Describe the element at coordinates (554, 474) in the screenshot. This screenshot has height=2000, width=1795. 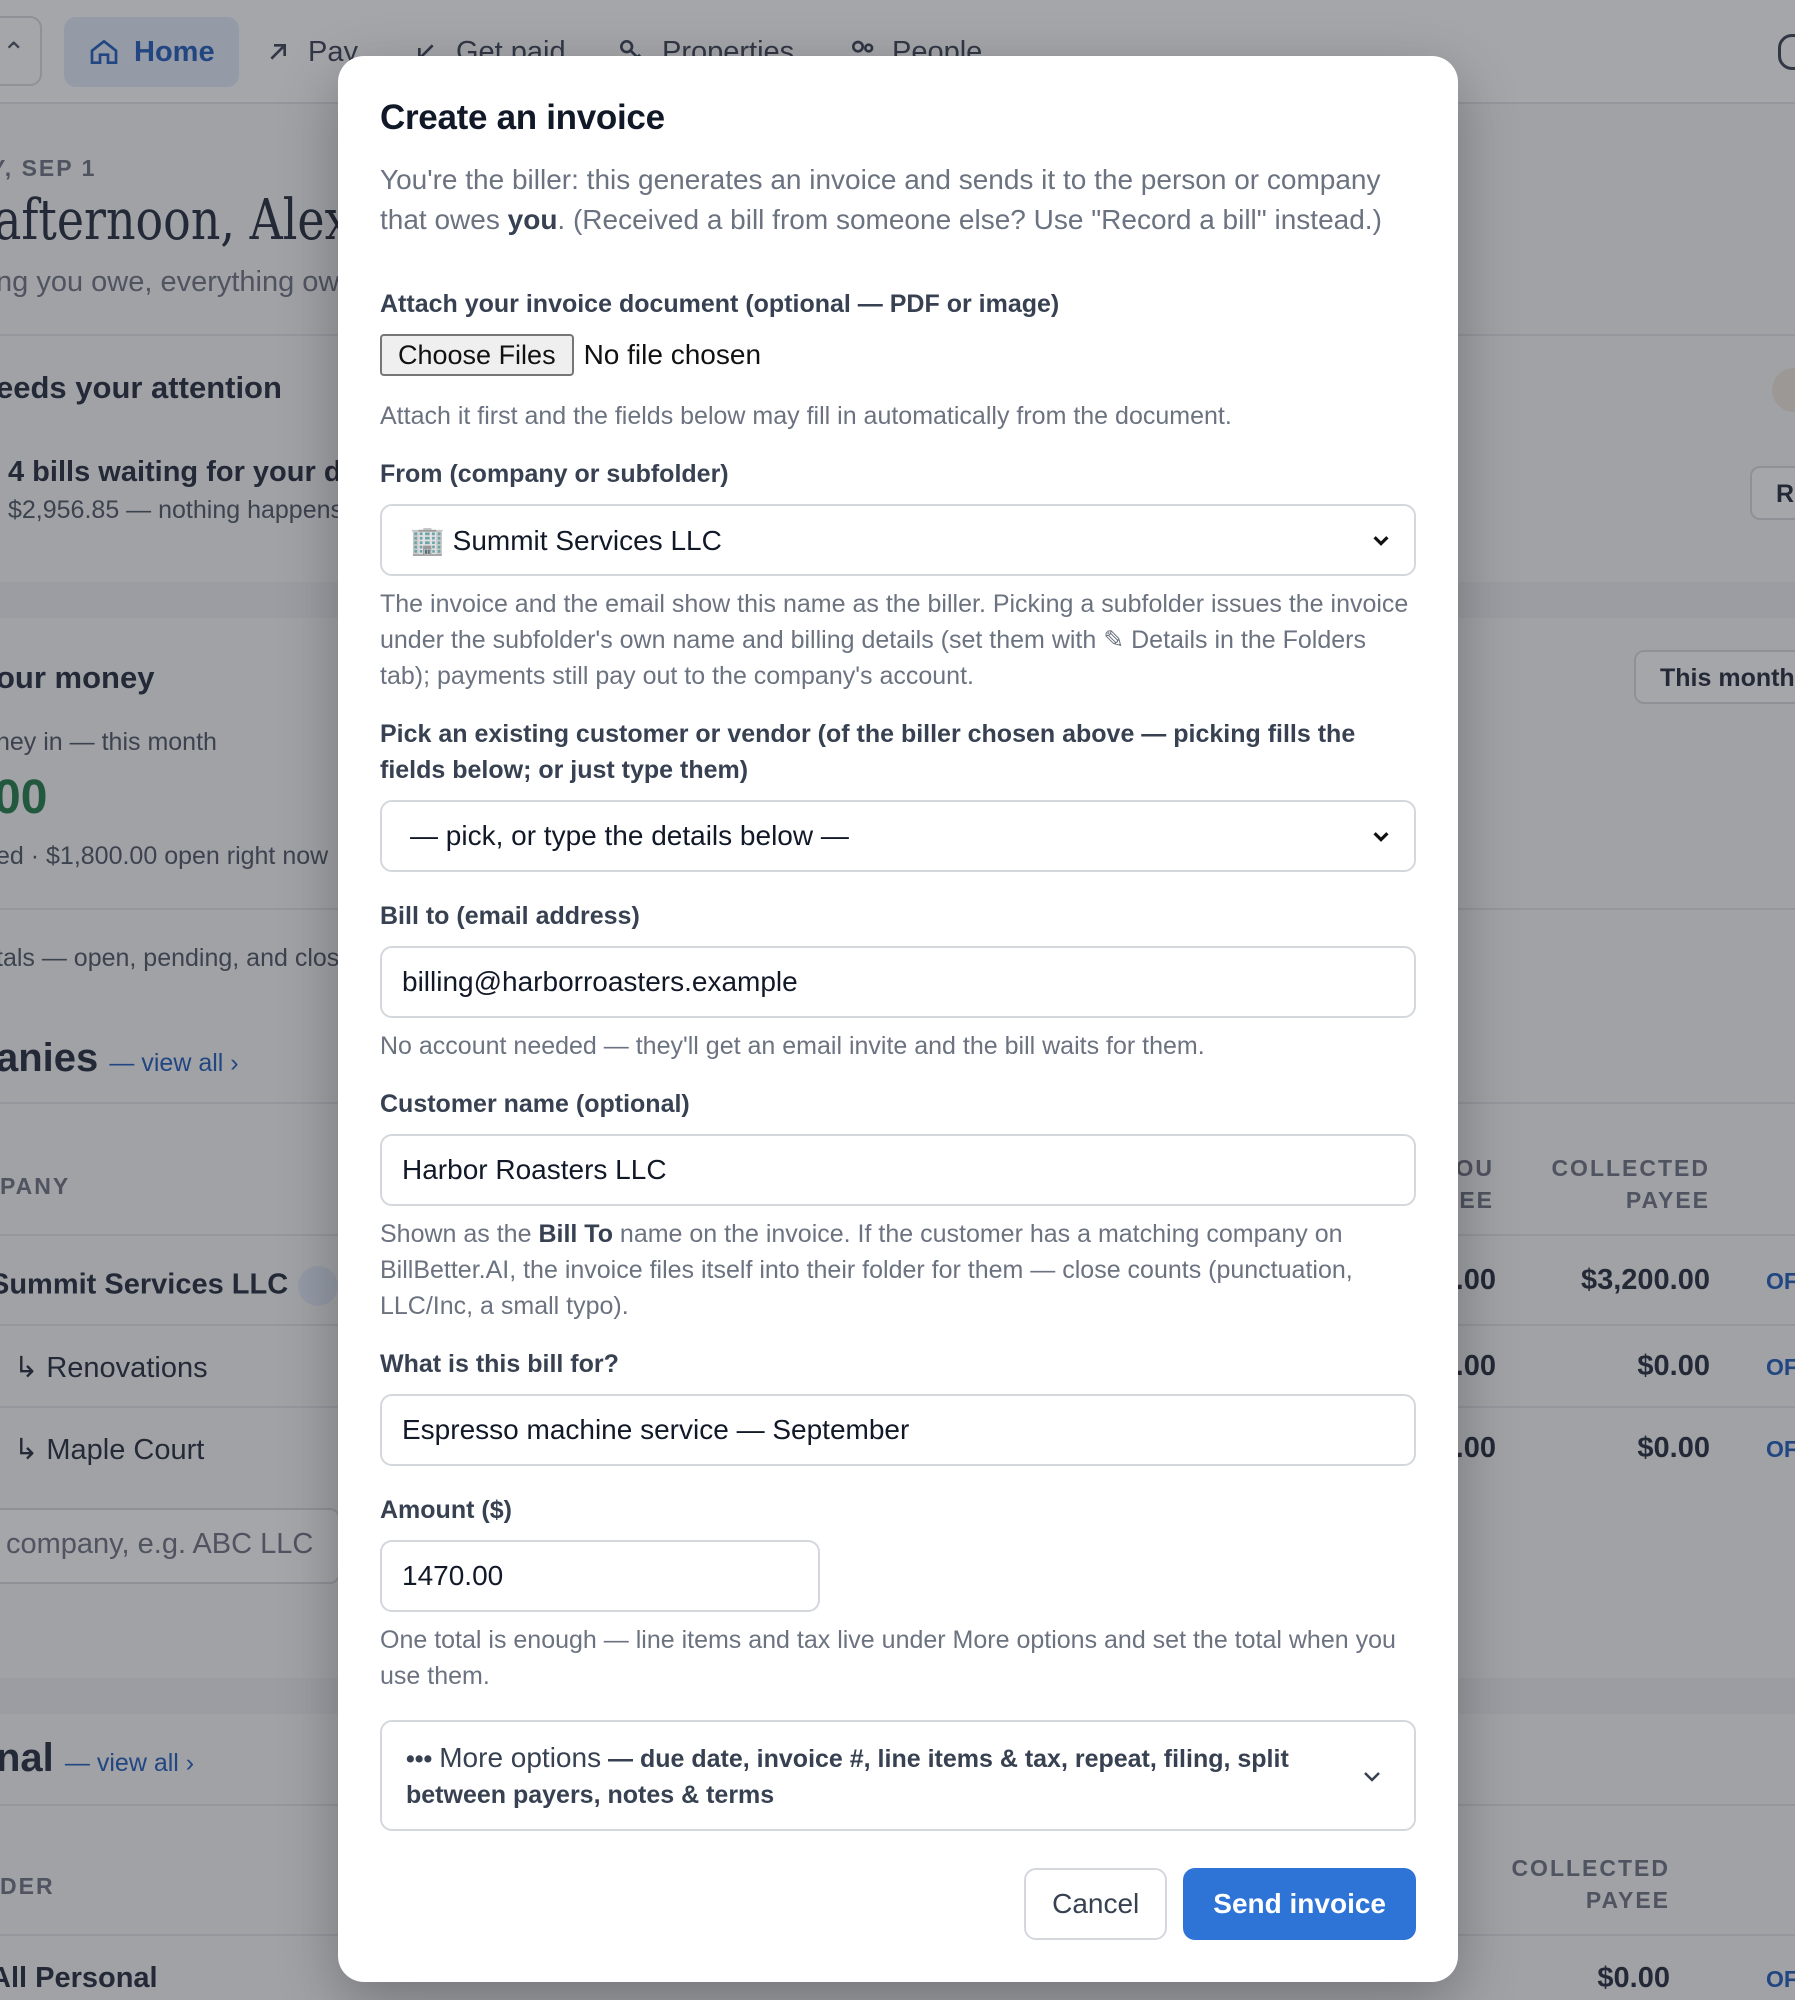
I see `from-label: From (company or subfolder)` at that location.